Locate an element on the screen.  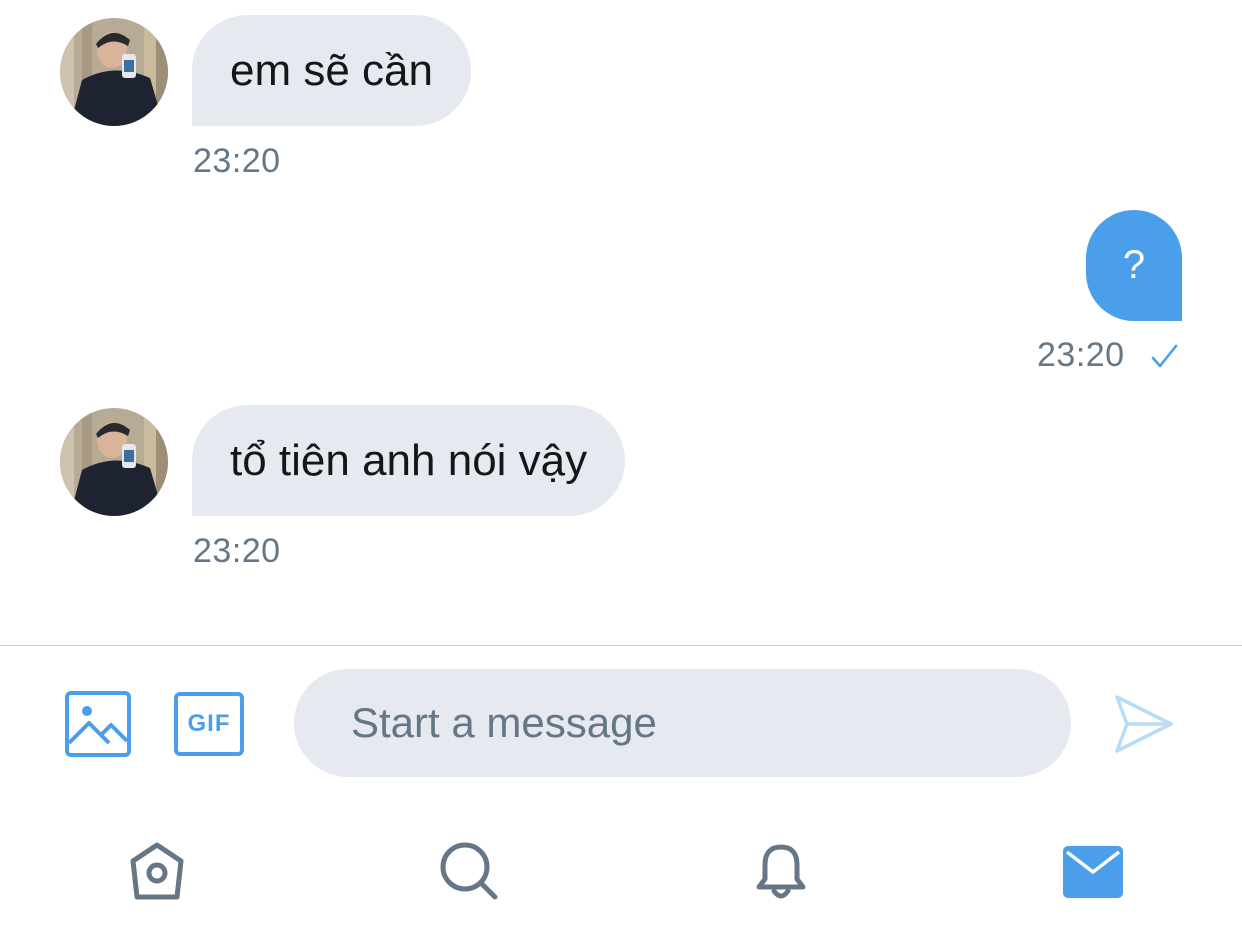
message-input is located at coordinates (710, 723).